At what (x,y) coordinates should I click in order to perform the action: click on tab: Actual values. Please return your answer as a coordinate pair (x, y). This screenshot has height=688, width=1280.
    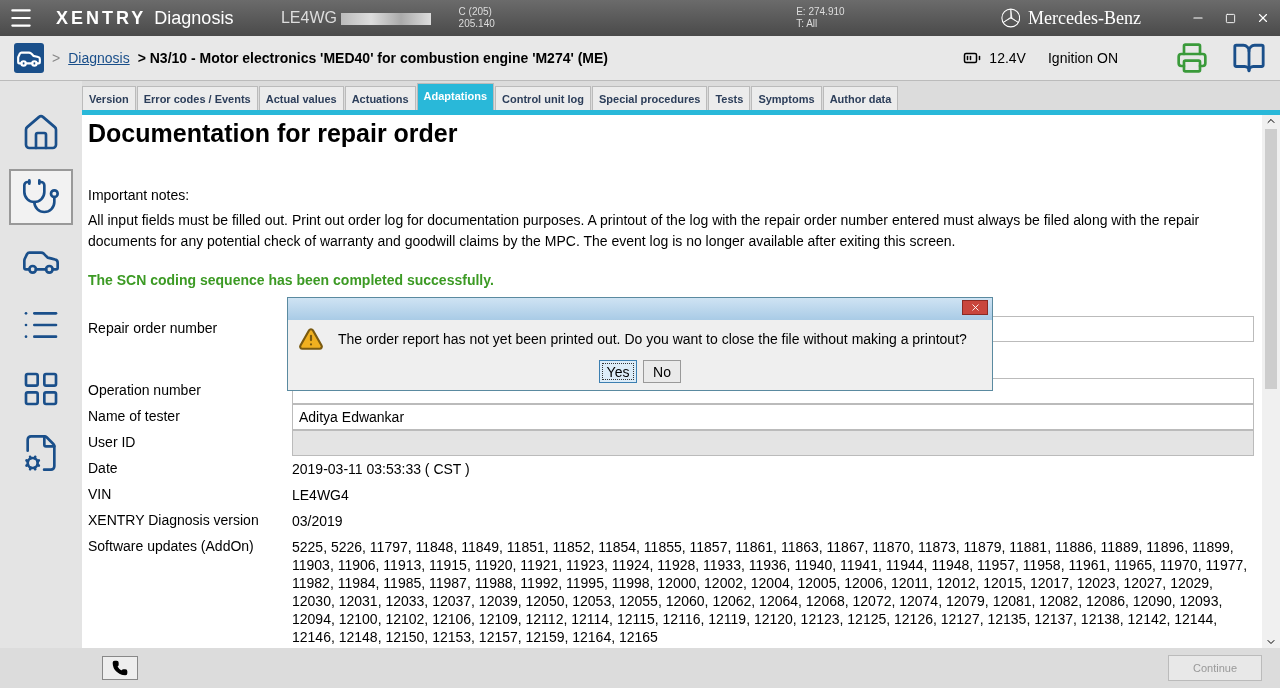
    Looking at the image, I should click on (301, 98).